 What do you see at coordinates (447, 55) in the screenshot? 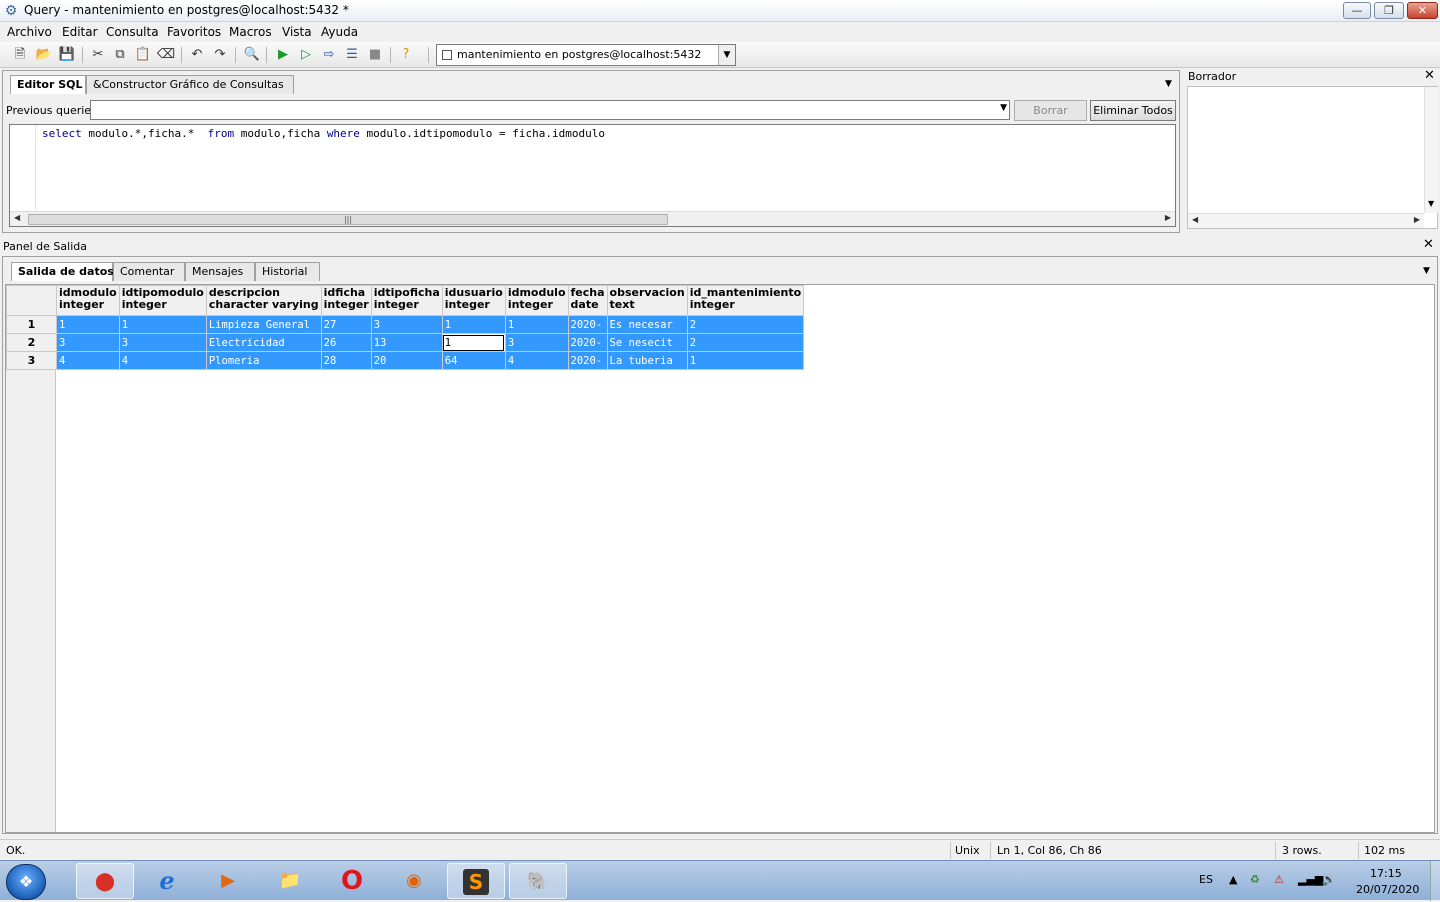
I see `connection-checkbox` at bounding box center [447, 55].